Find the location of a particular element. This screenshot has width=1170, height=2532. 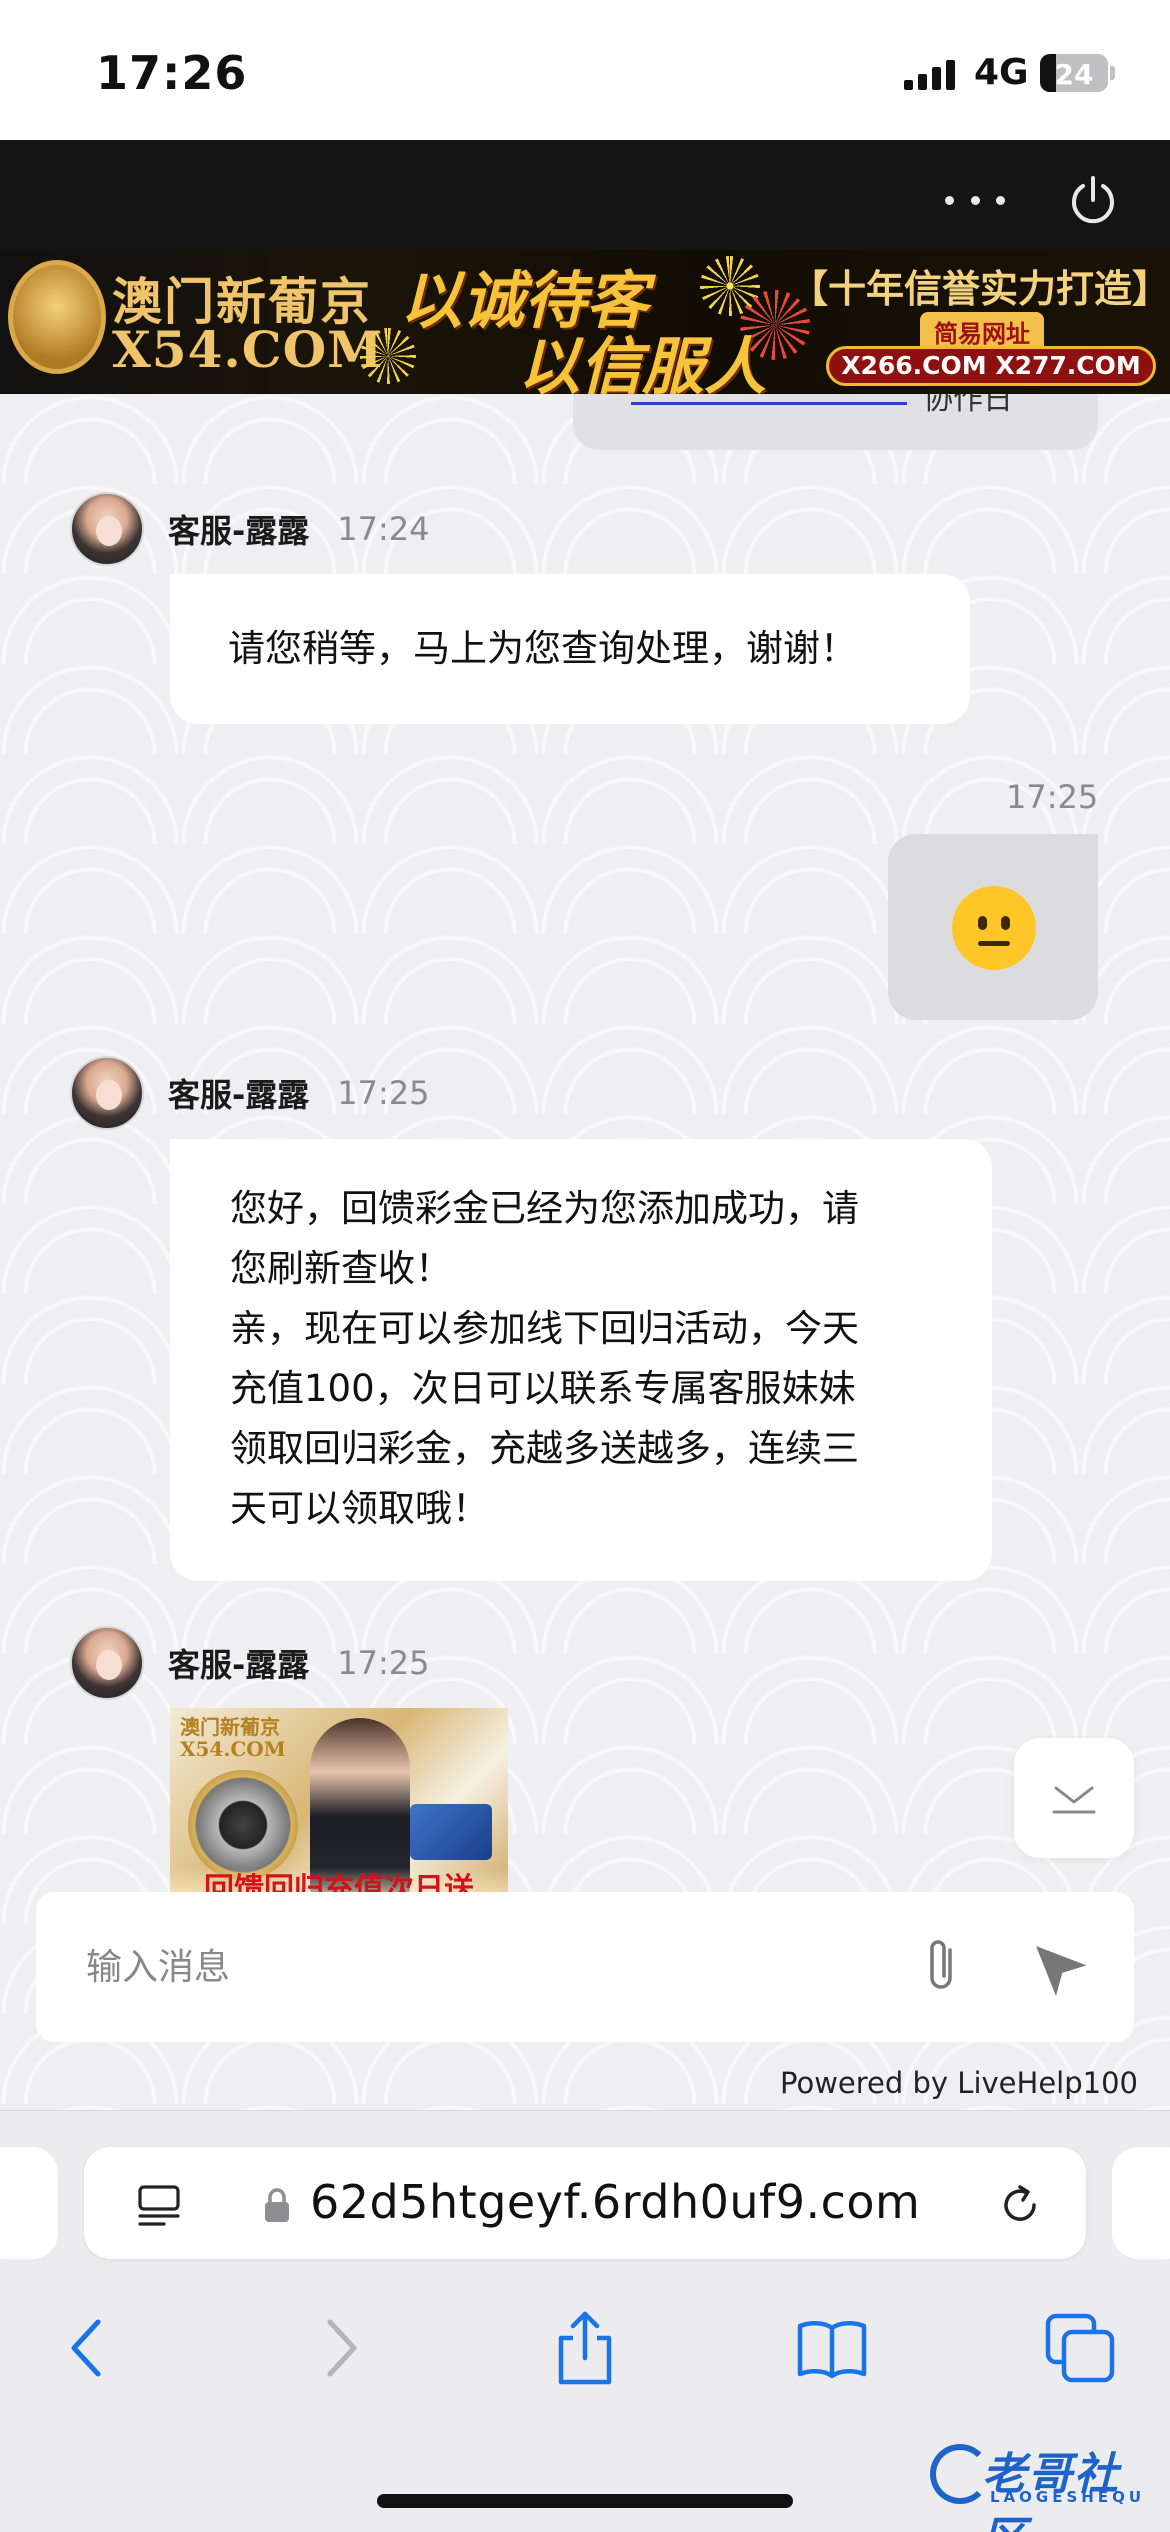

roulette-wheel-icon is located at coordinates (243, 1825).